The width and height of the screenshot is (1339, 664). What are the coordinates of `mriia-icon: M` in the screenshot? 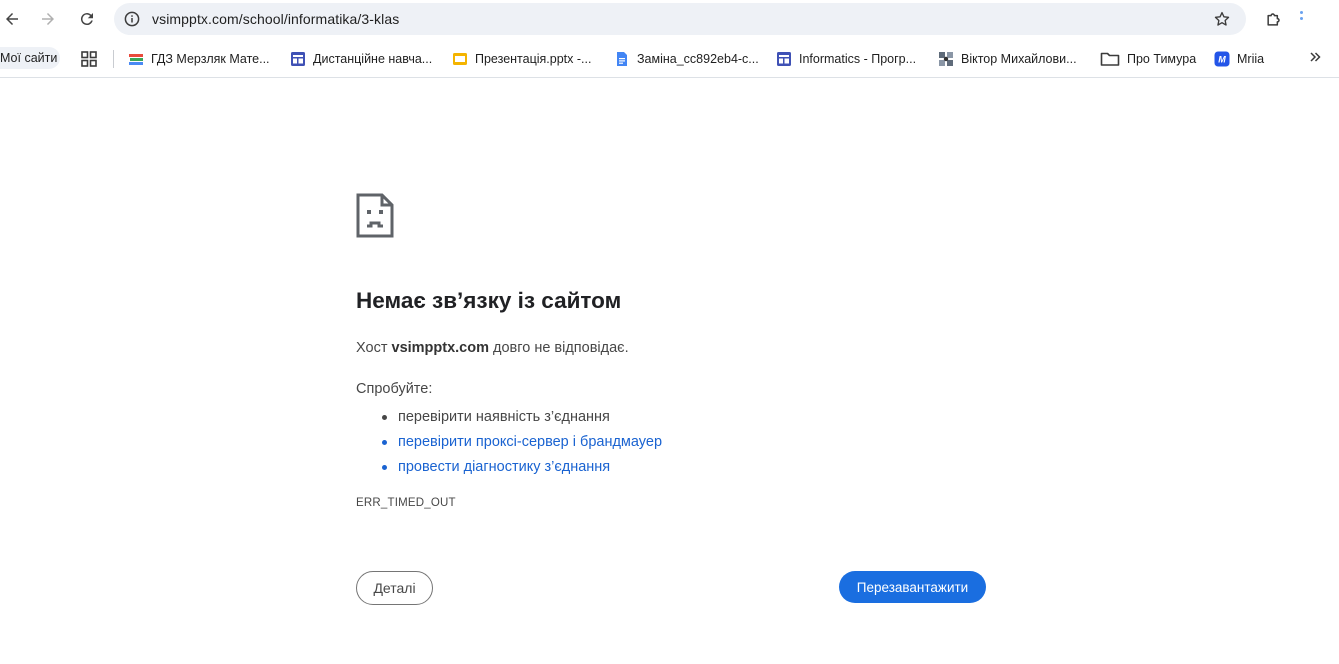 It's located at (1222, 59).